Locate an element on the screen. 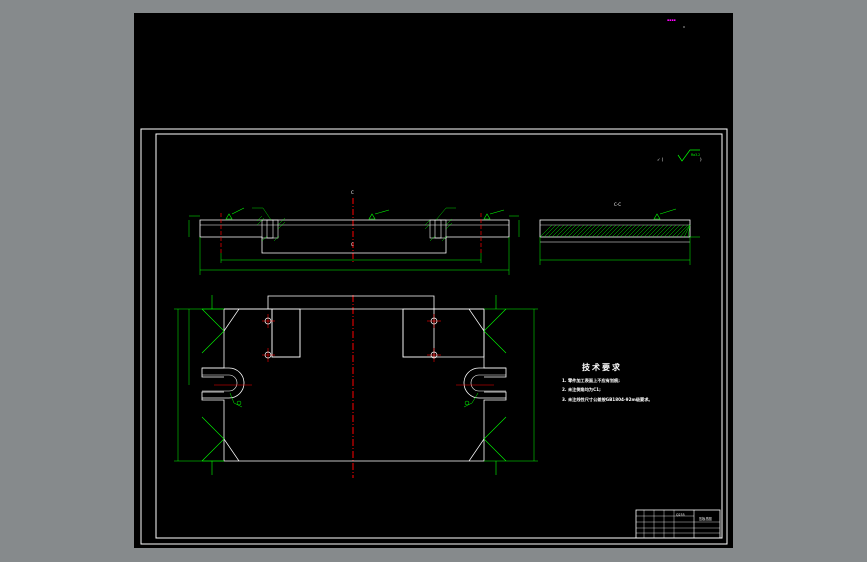 The height and width of the screenshot is (562, 867). requirement-item-1: 1. 零件加工表面上不应有划痕; is located at coordinates (591, 380).